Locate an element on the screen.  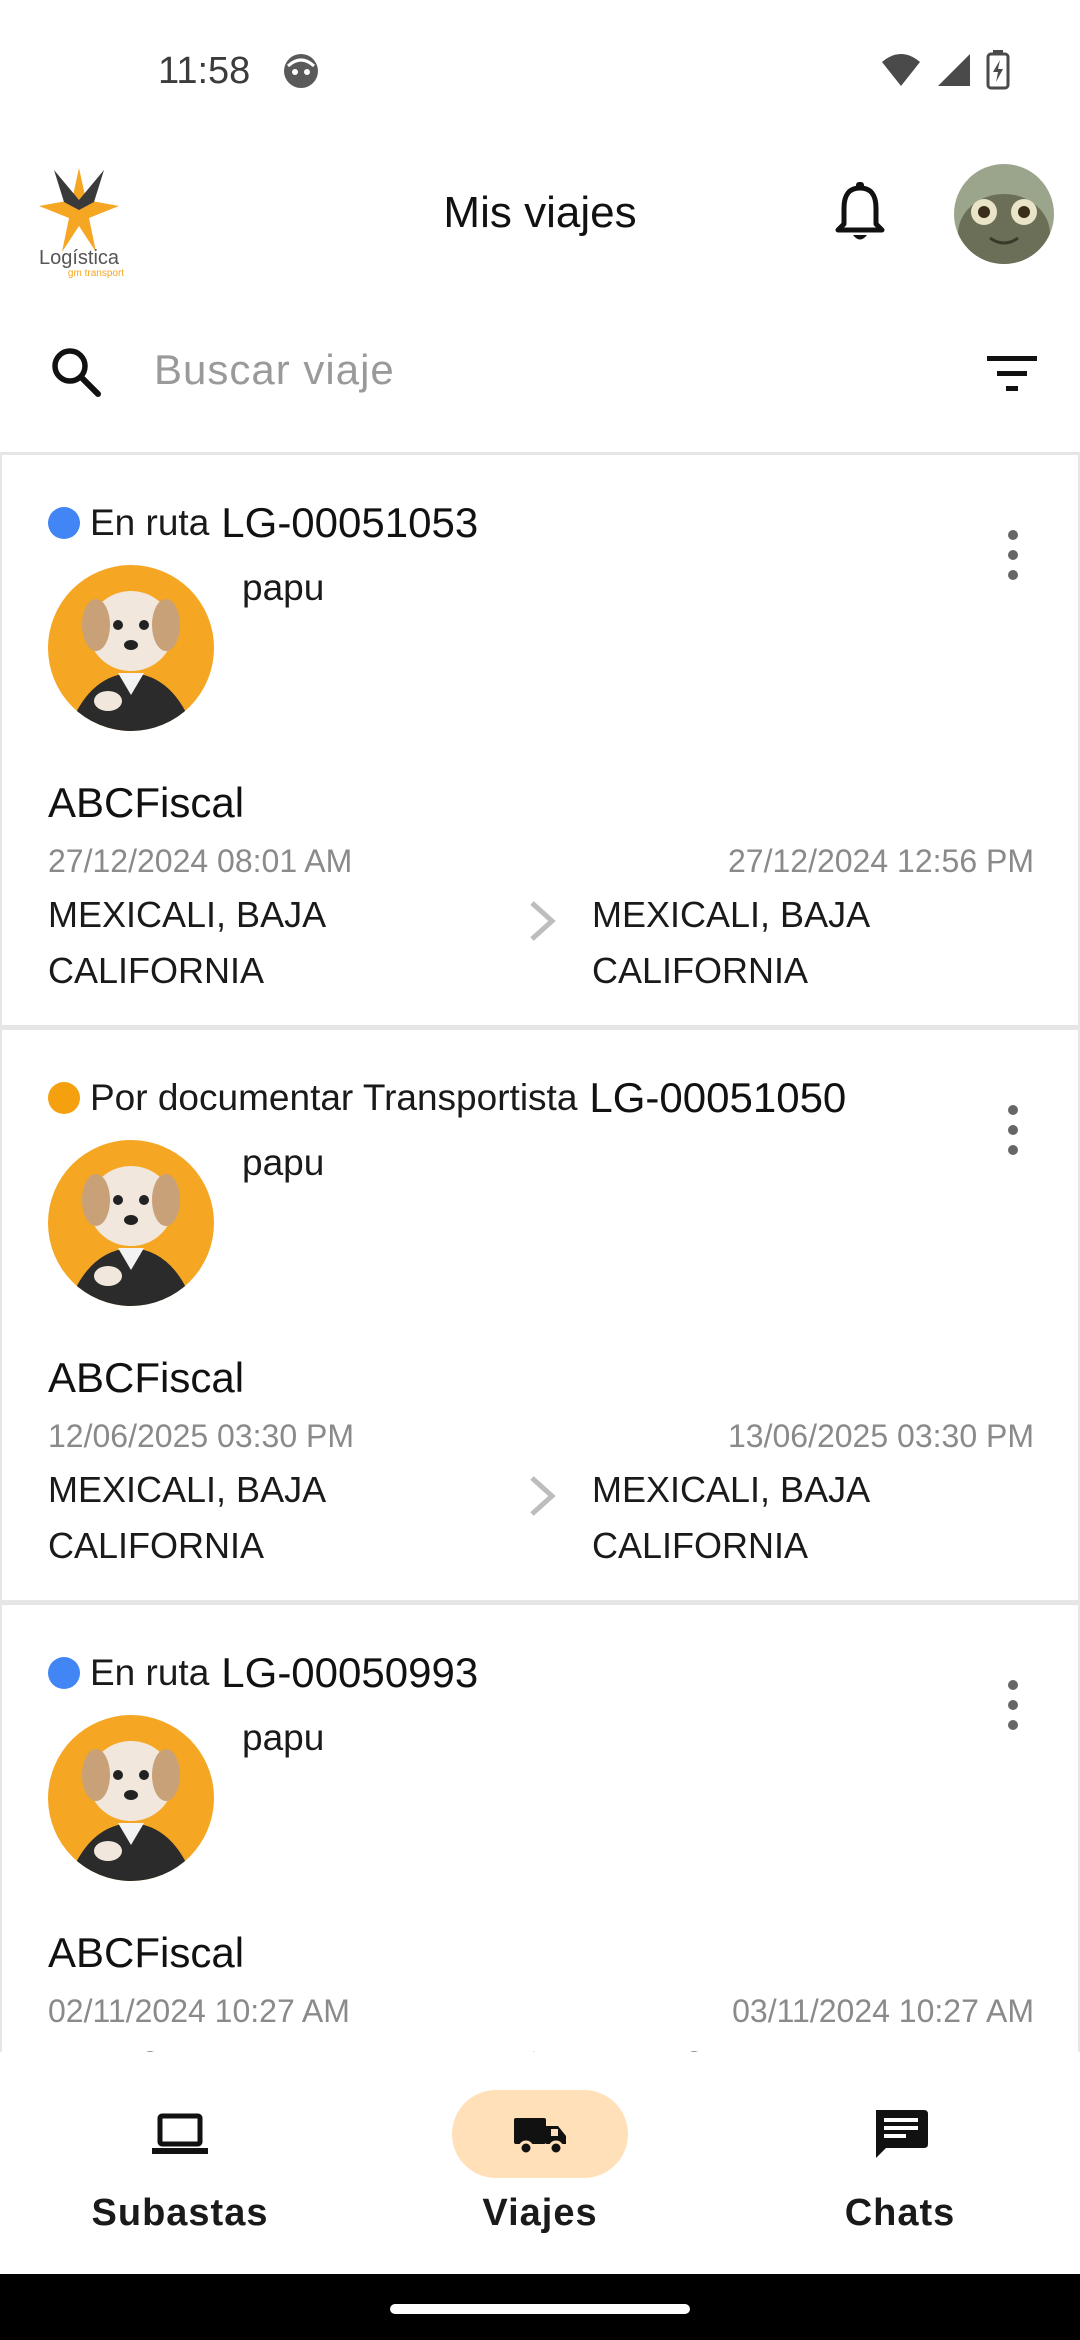
home-indicator is located at coordinates (540, 2309).